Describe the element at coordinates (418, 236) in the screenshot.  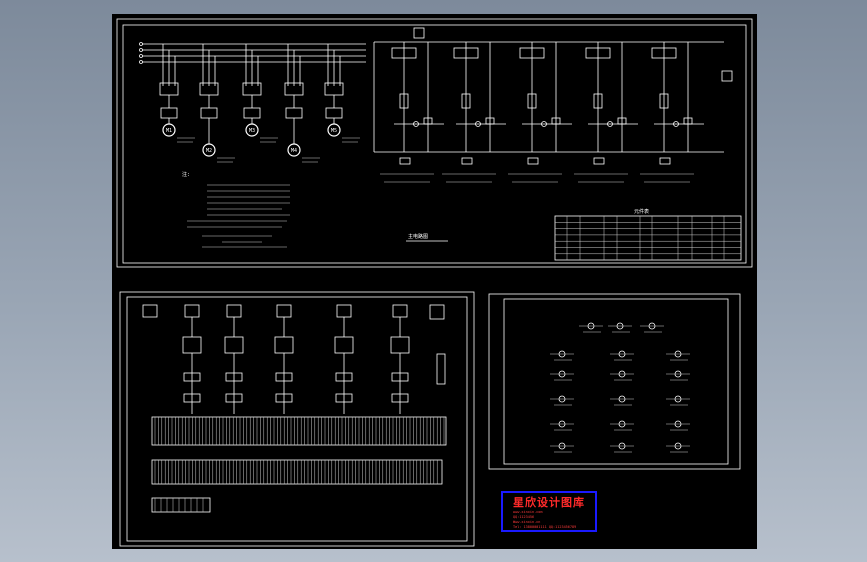
I see `main-circuit-title: 主电路图` at that location.